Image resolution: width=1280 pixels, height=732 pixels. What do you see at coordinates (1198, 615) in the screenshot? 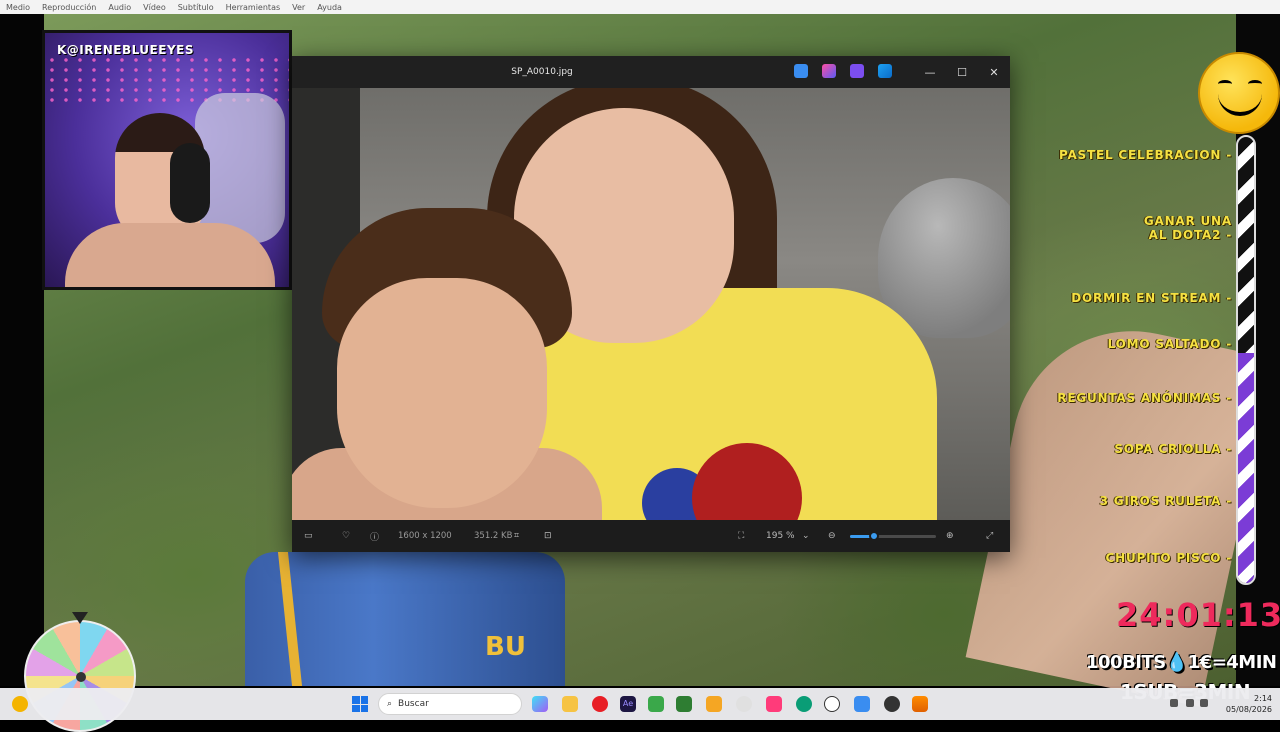
I see `subathon-timer: 24:01:13` at bounding box center [1198, 615].